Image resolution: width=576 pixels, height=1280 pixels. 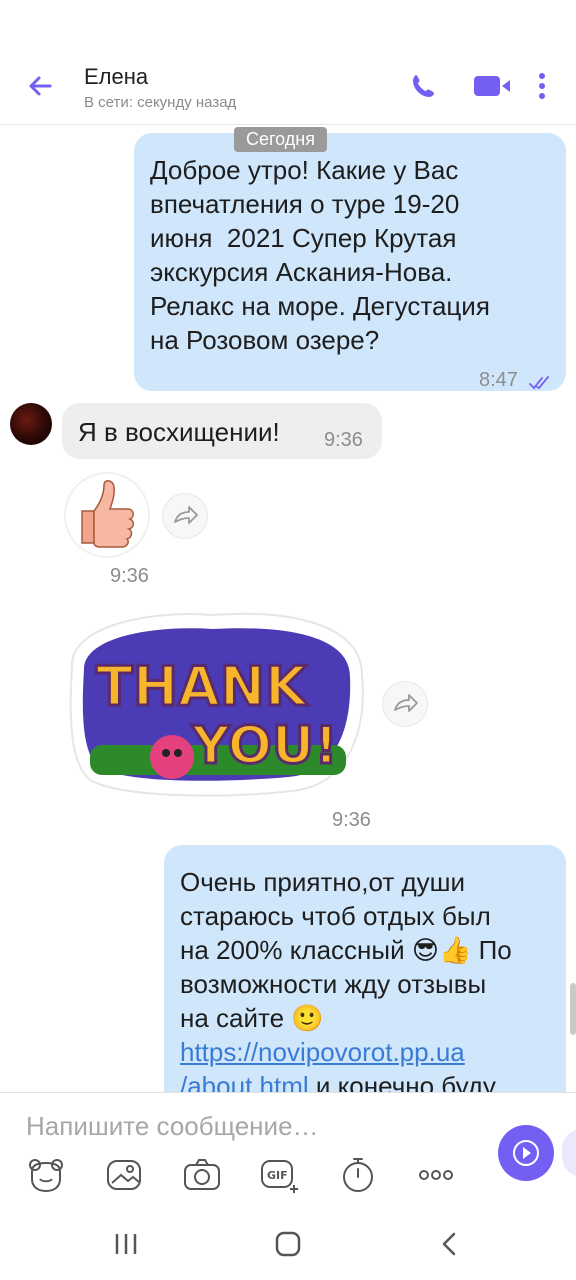 What do you see at coordinates (124, 1175) in the screenshot?
I see `gallery-icon` at bounding box center [124, 1175].